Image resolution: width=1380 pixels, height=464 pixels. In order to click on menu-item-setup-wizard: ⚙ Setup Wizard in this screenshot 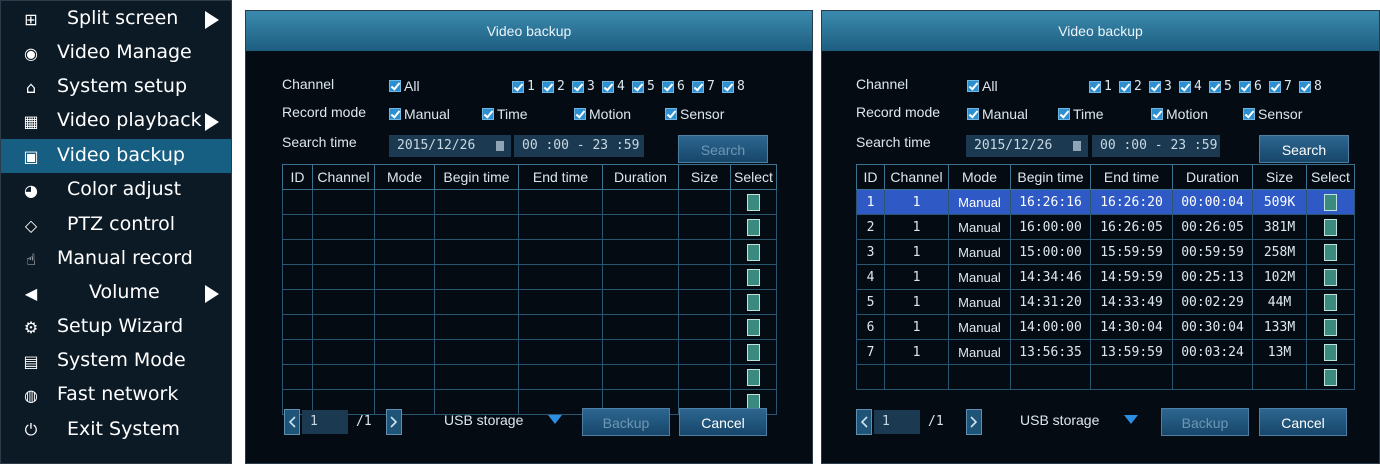, I will do `click(116, 327)`.